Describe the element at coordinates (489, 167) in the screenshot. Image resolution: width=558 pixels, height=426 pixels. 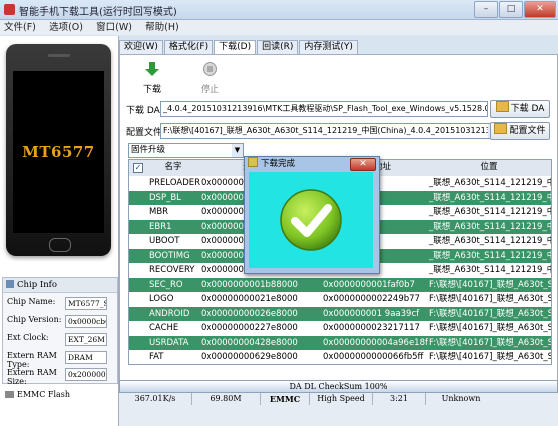
I see `col-location: 位置` at that location.